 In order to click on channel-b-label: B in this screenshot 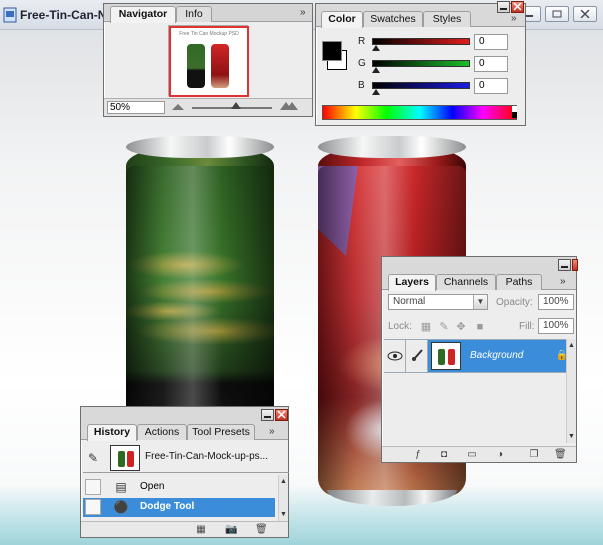, I will do `click(361, 85)`.